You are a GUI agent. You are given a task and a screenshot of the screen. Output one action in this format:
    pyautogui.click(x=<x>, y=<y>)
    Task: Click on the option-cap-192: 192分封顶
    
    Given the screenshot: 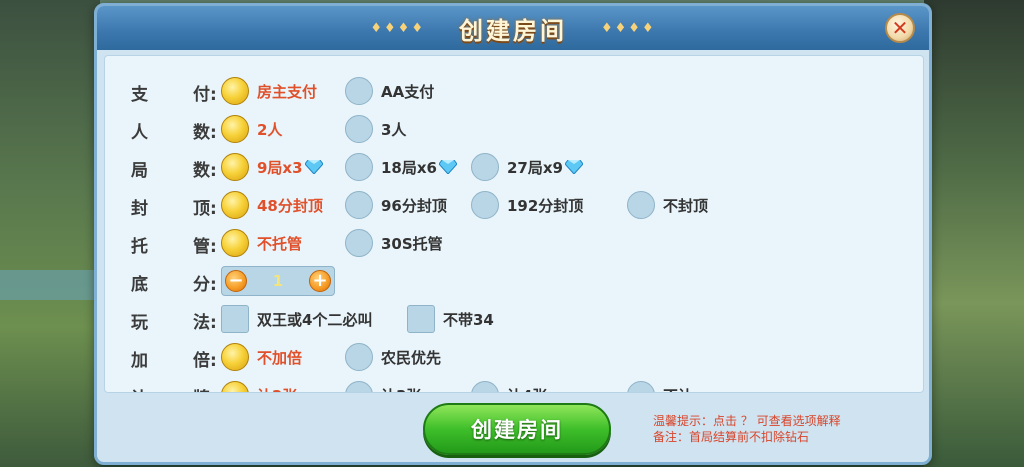 What is the action you would take?
    pyautogui.click(x=527, y=205)
    